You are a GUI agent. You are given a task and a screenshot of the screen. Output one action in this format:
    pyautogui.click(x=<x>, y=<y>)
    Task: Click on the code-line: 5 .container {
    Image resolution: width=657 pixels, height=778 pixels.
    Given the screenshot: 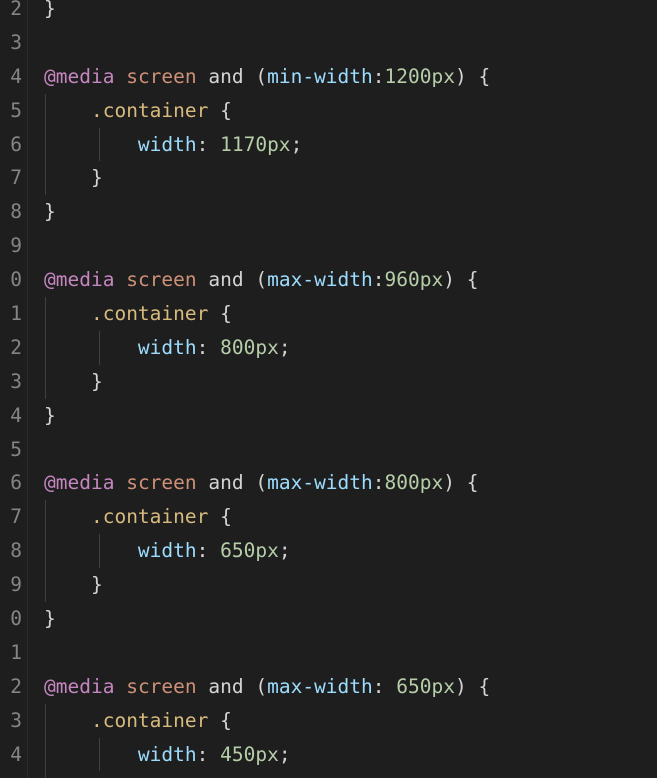 What is the action you would take?
    pyautogui.click(x=328, y=110)
    